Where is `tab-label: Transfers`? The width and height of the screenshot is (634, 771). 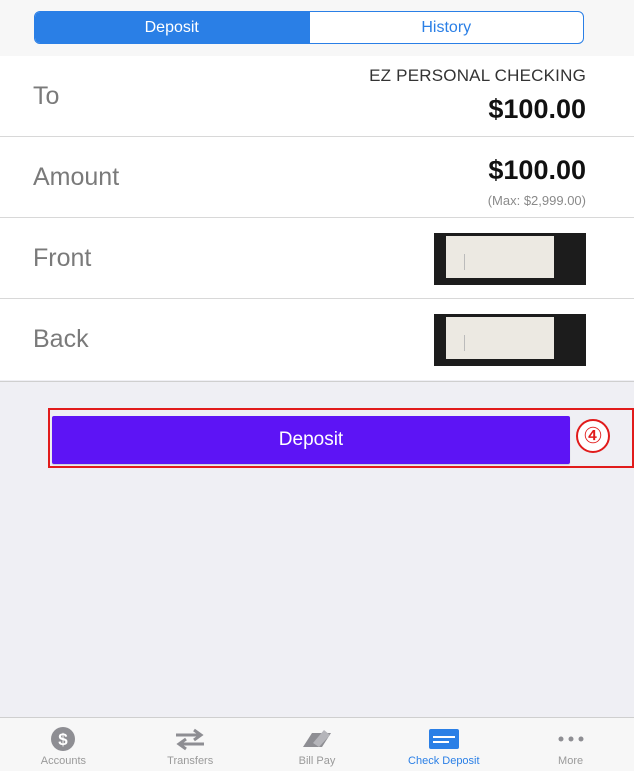
tab-label: Transfers is located at coordinates (190, 761).